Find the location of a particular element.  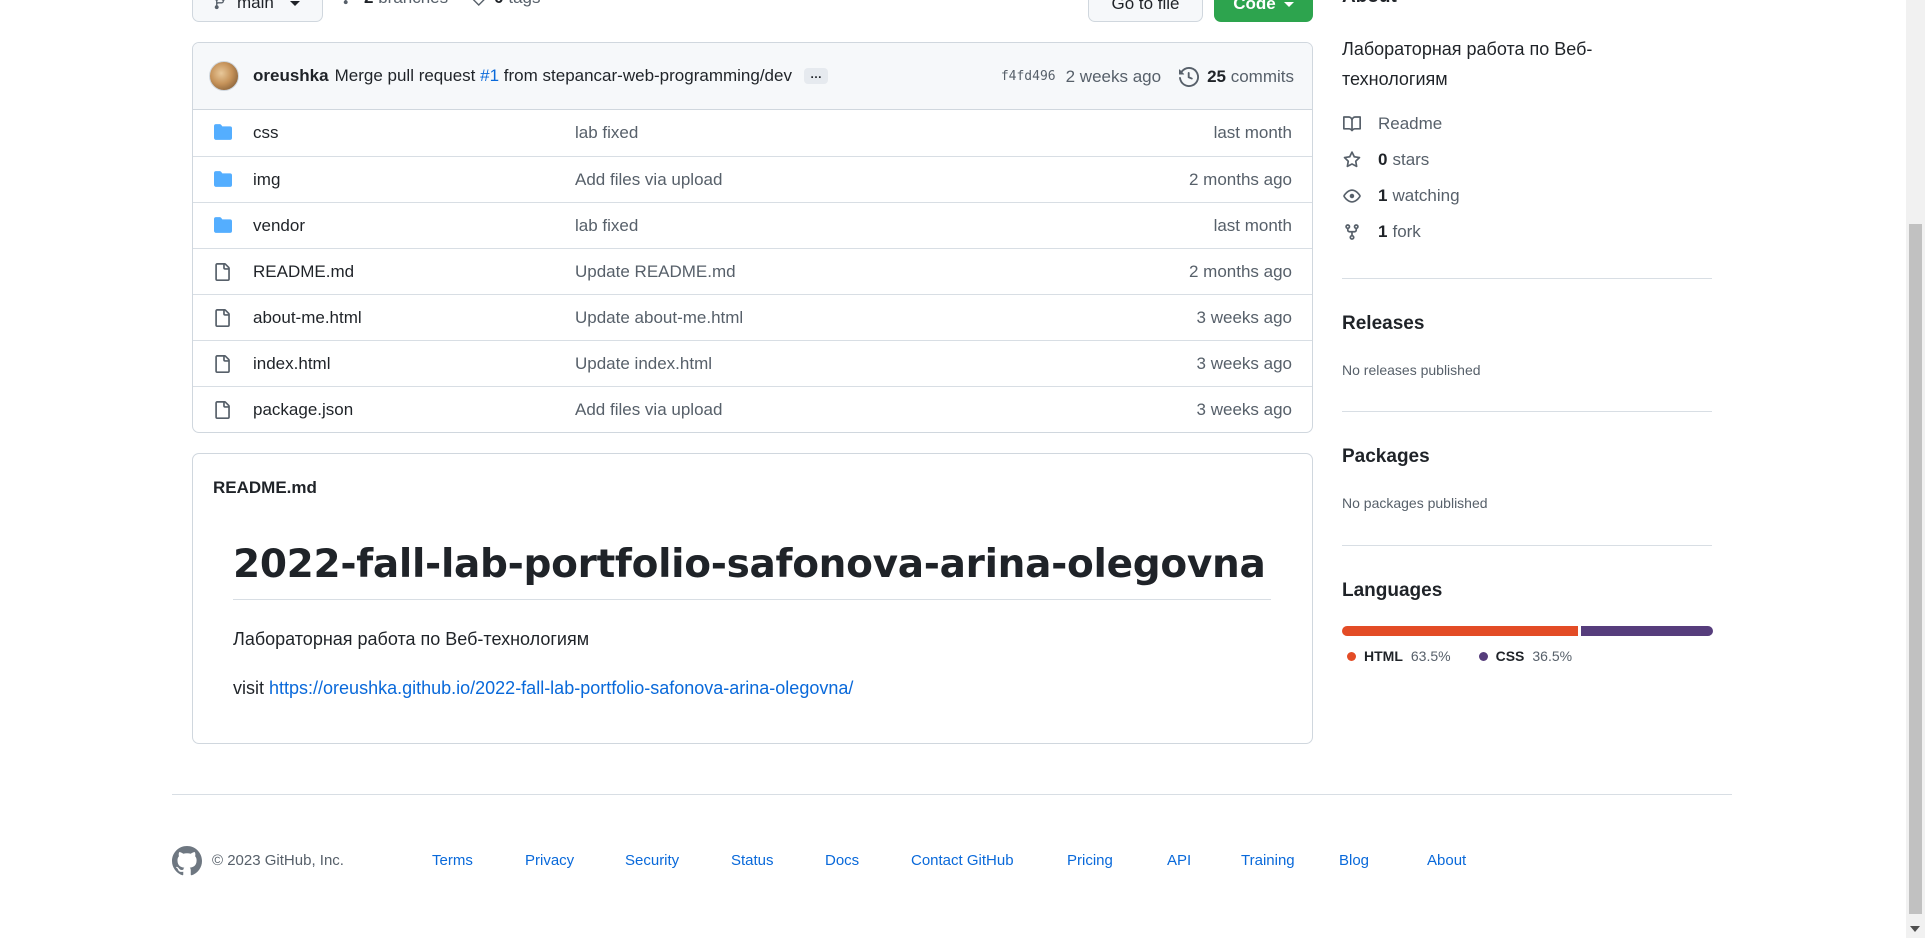

language-percent: 36.5% is located at coordinates (1552, 656).